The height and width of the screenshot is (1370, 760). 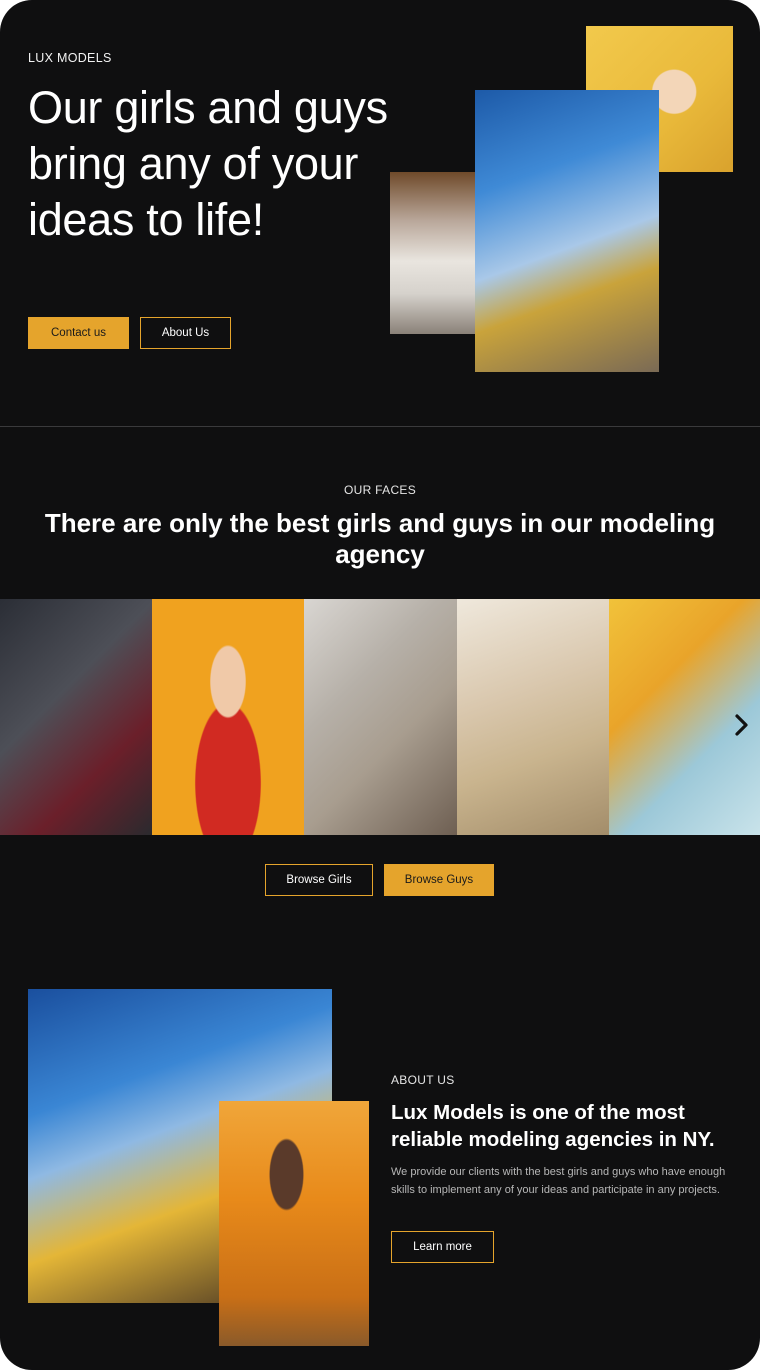 What do you see at coordinates (567, 231) in the screenshot?
I see `hero-photo-yellow-dress` at bounding box center [567, 231].